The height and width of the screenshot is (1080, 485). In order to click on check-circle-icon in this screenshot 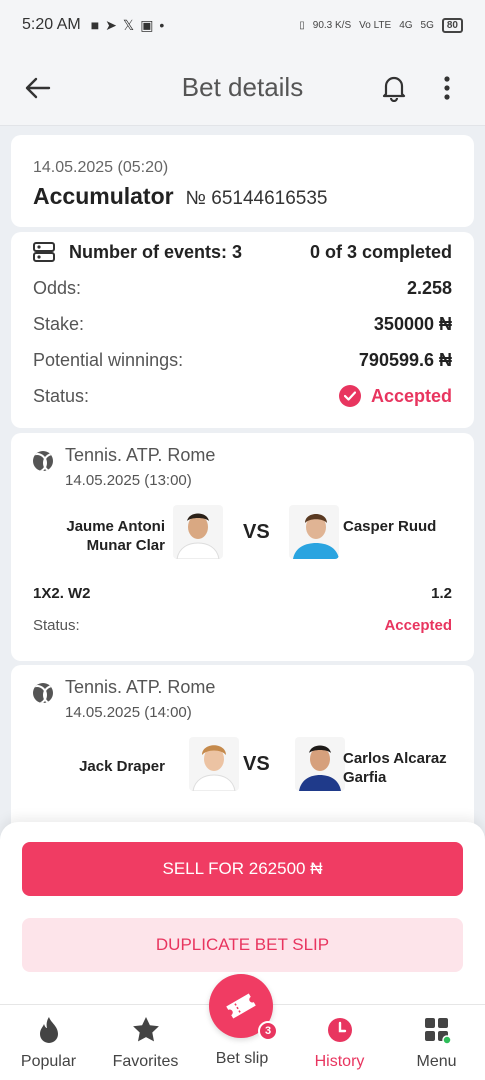, I will do `click(349, 396)`.